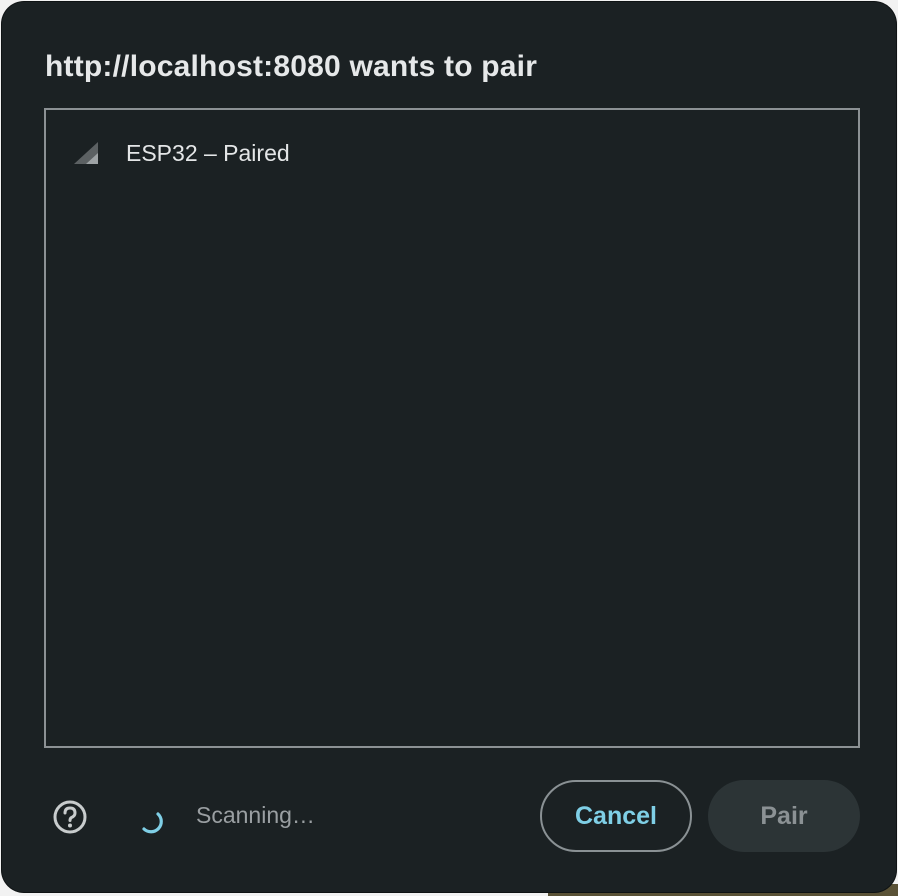 The image size is (898, 896). What do you see at coordinates (152, 823) in the screenshot?
I see `loading-spinner-icon` at bounding box center [152, 823].